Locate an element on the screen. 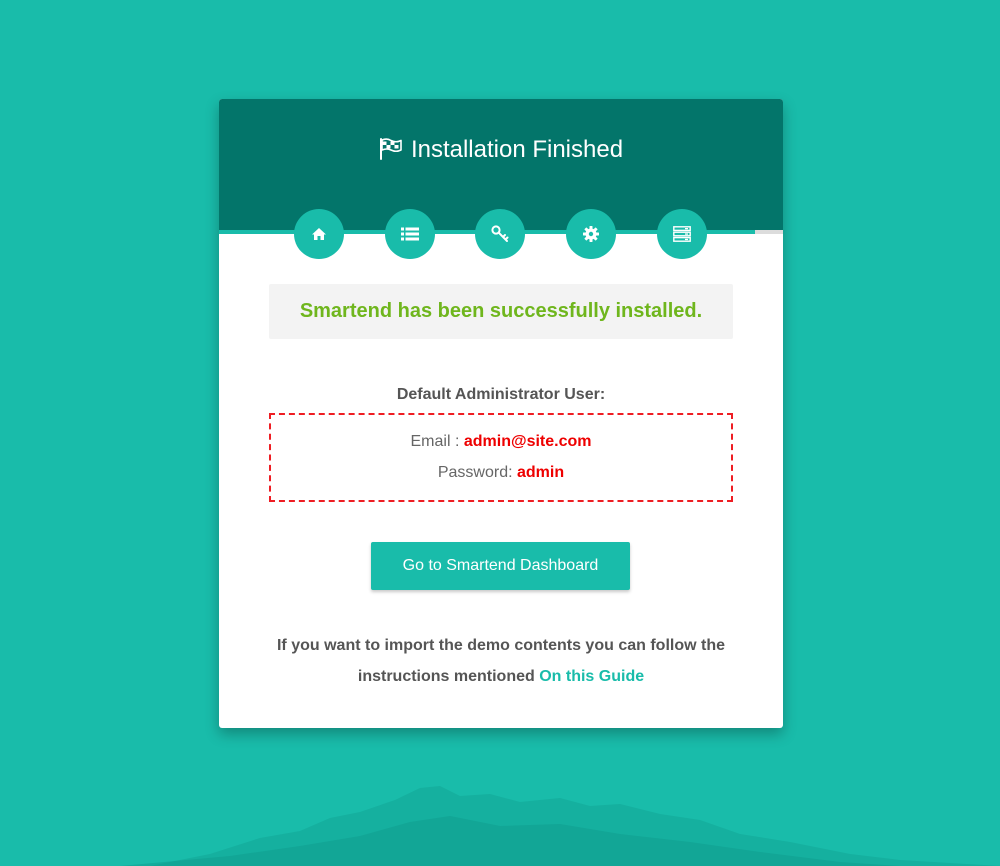 The height and width of the screenshot is (866, 1000). mountain-background is located at coordinates (500, 826).